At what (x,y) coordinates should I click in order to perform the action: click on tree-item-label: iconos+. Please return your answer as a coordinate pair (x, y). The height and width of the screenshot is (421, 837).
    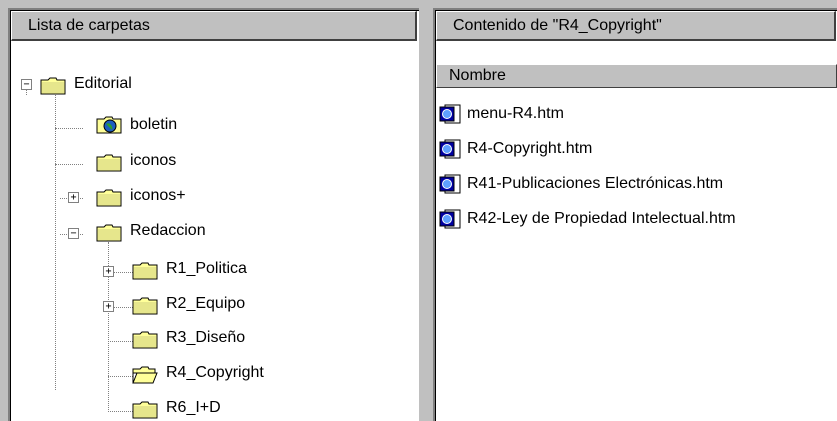
    Looking at the image, I should click on (158, 195).